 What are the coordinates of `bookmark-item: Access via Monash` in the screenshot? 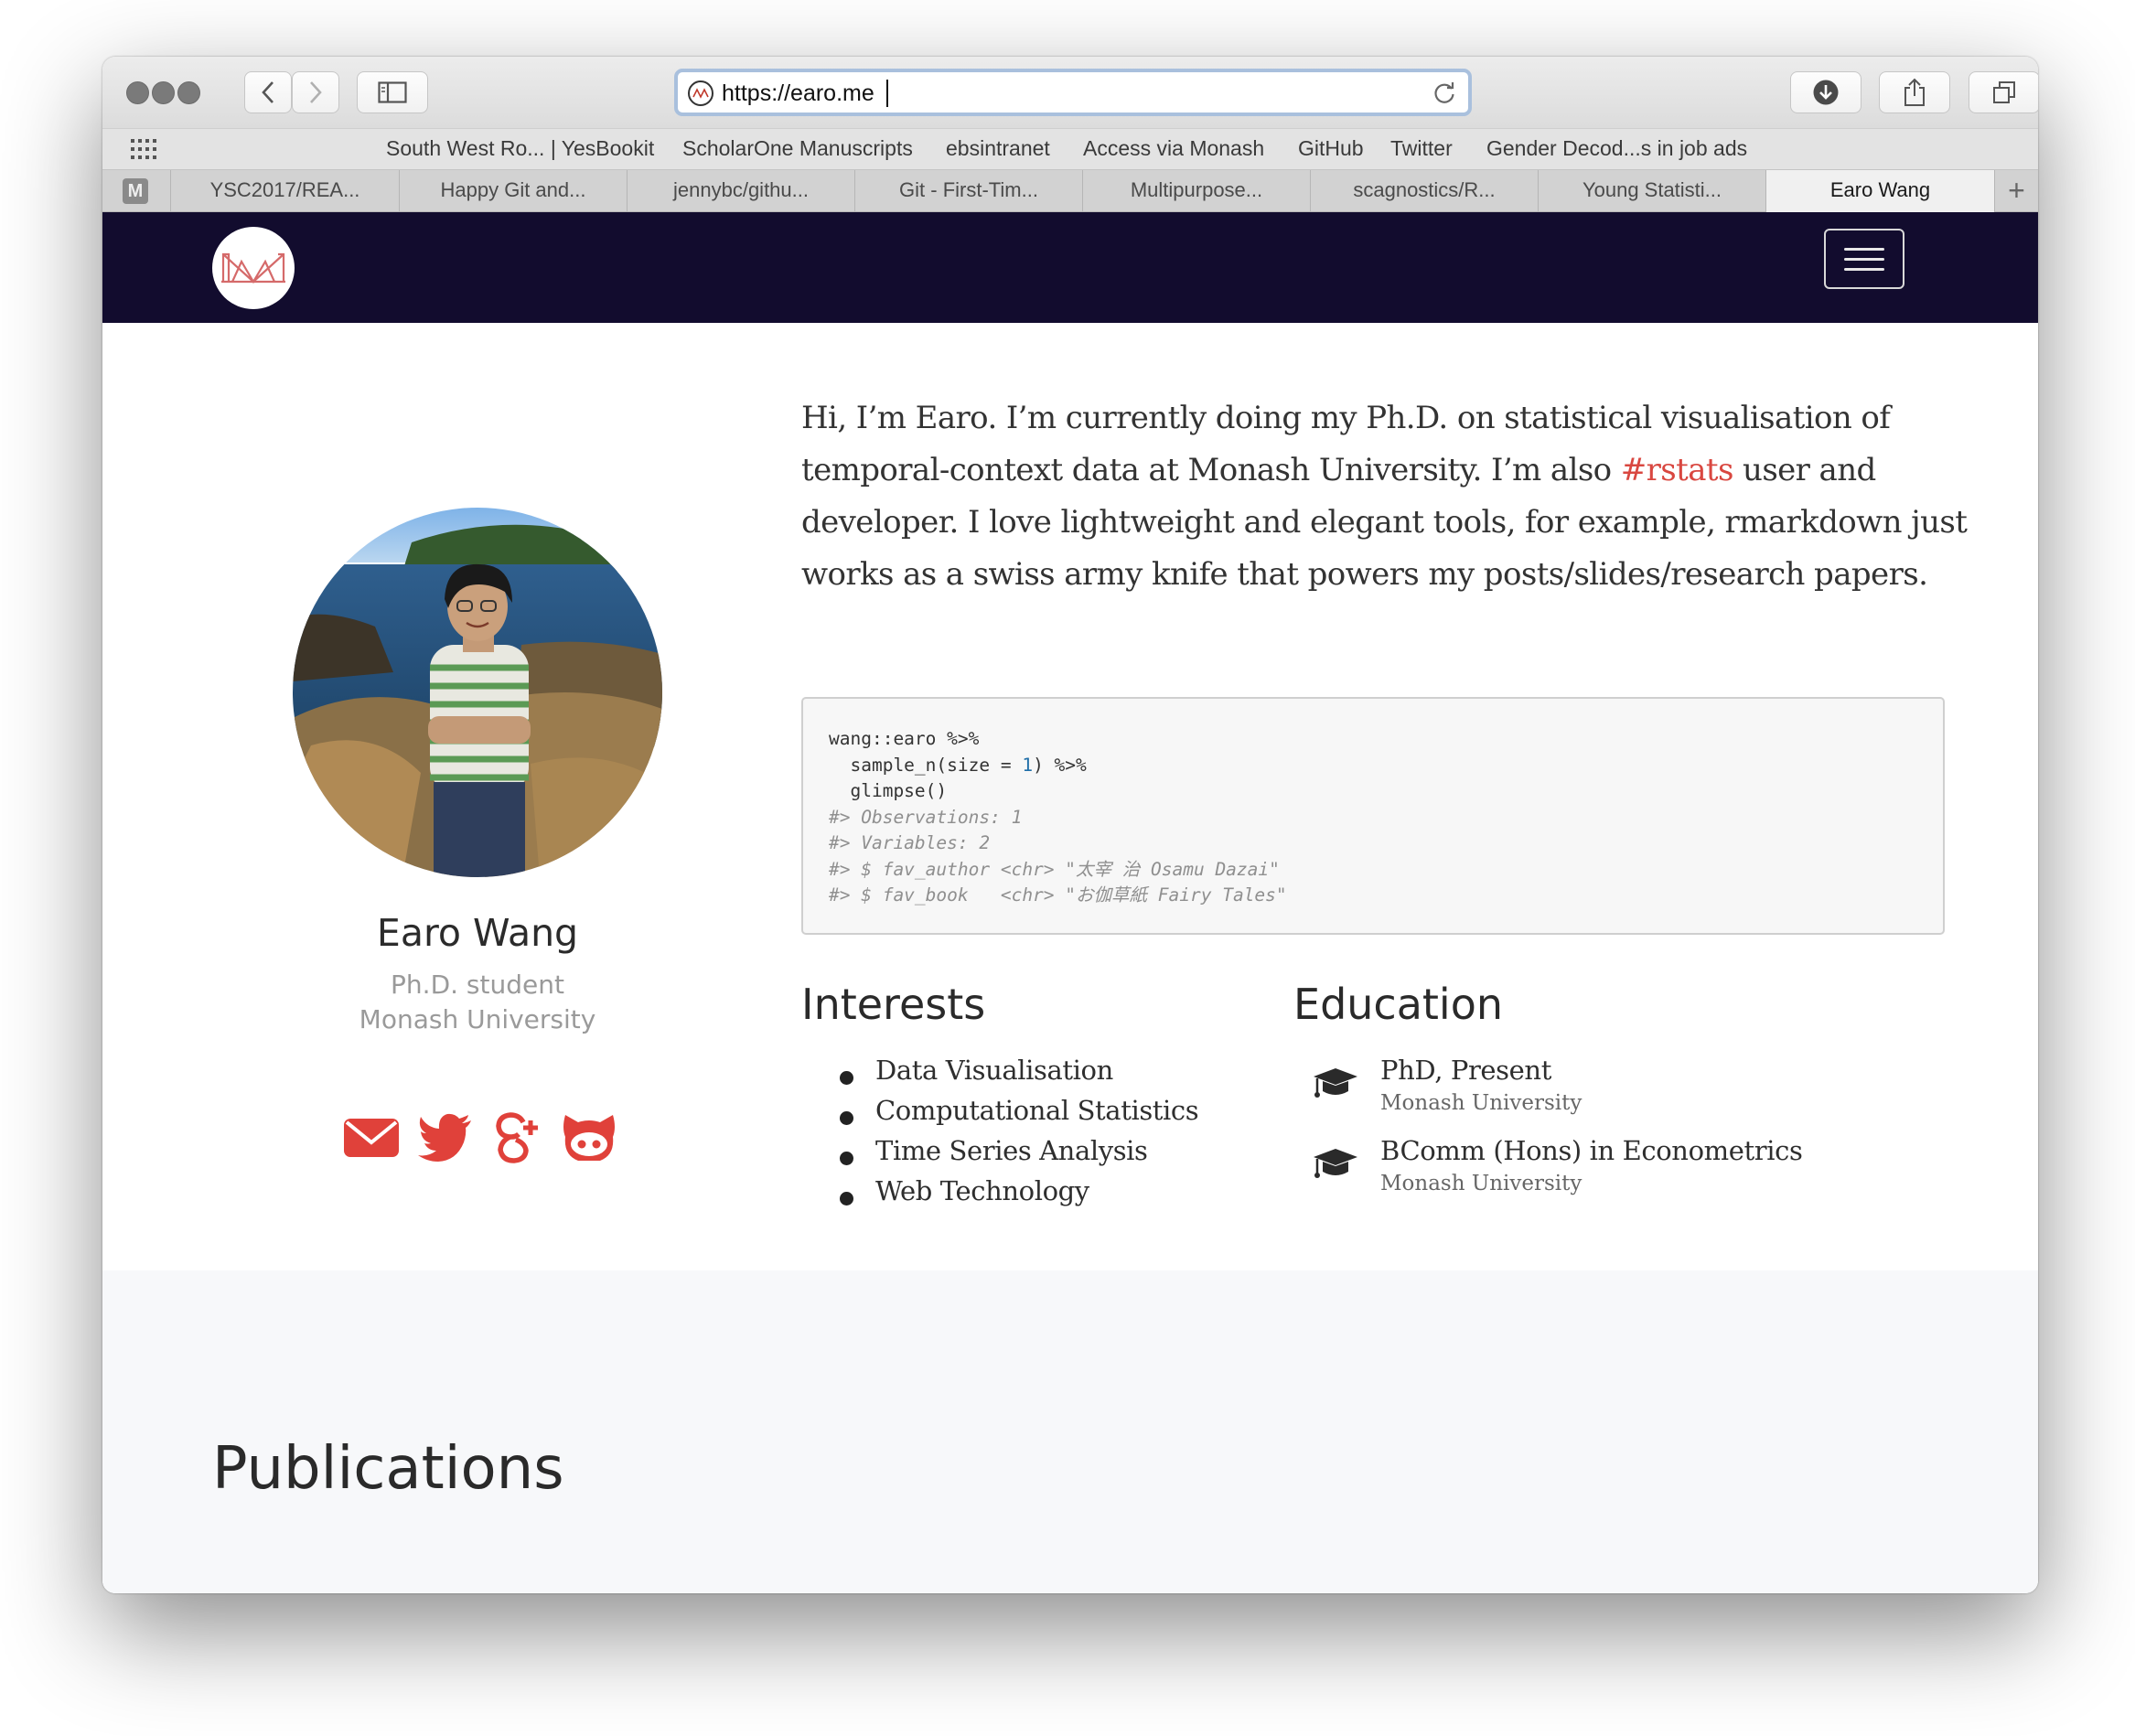 It's located at (1173, 148).